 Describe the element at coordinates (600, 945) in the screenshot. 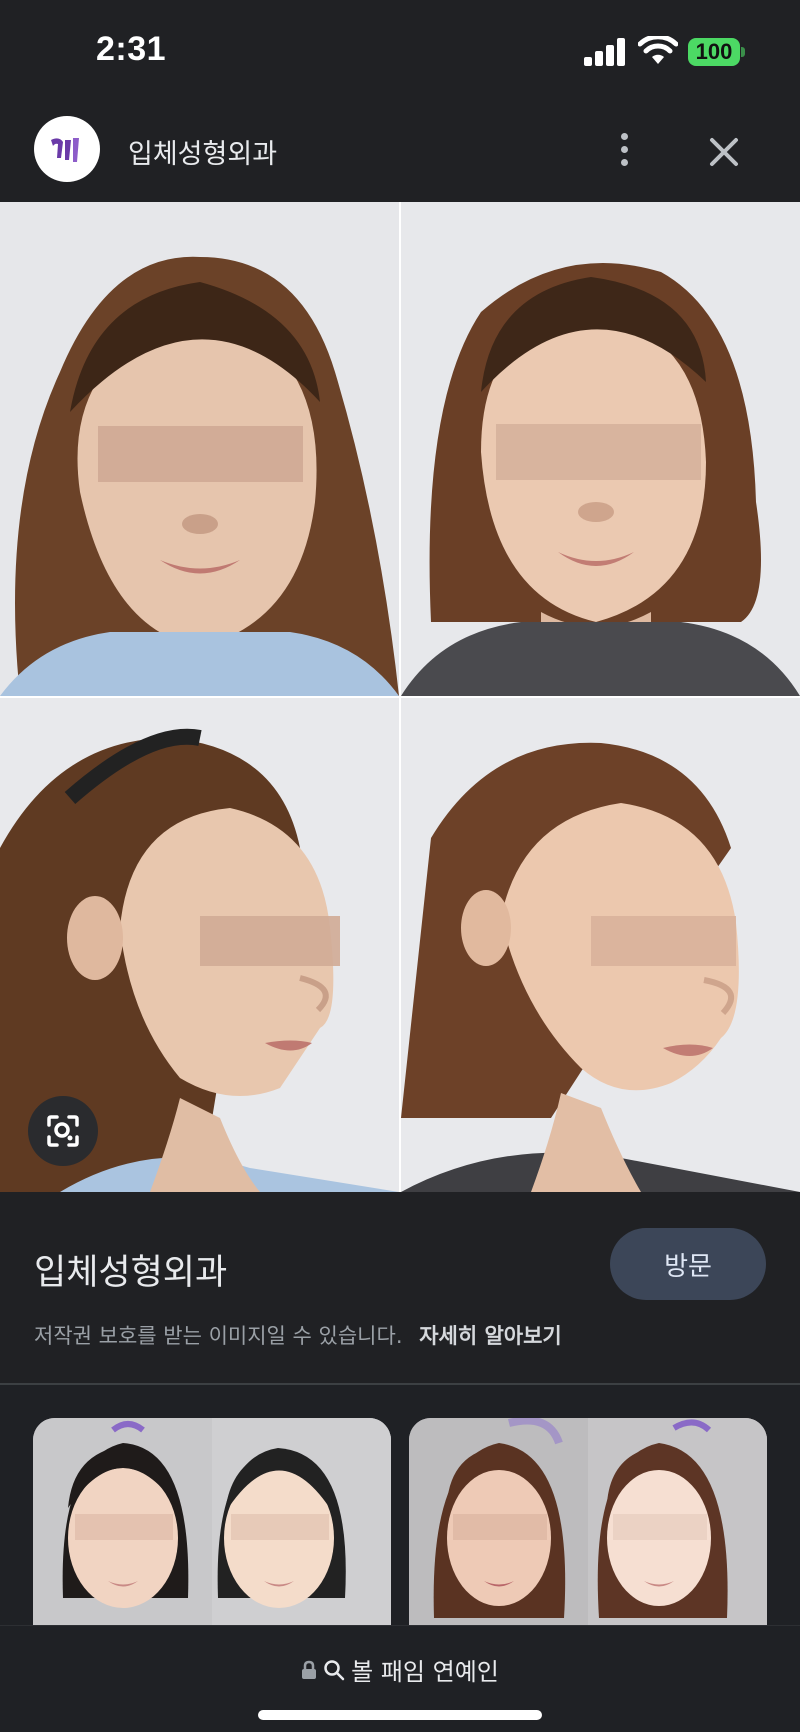

I see `photo-side-after` at that location.